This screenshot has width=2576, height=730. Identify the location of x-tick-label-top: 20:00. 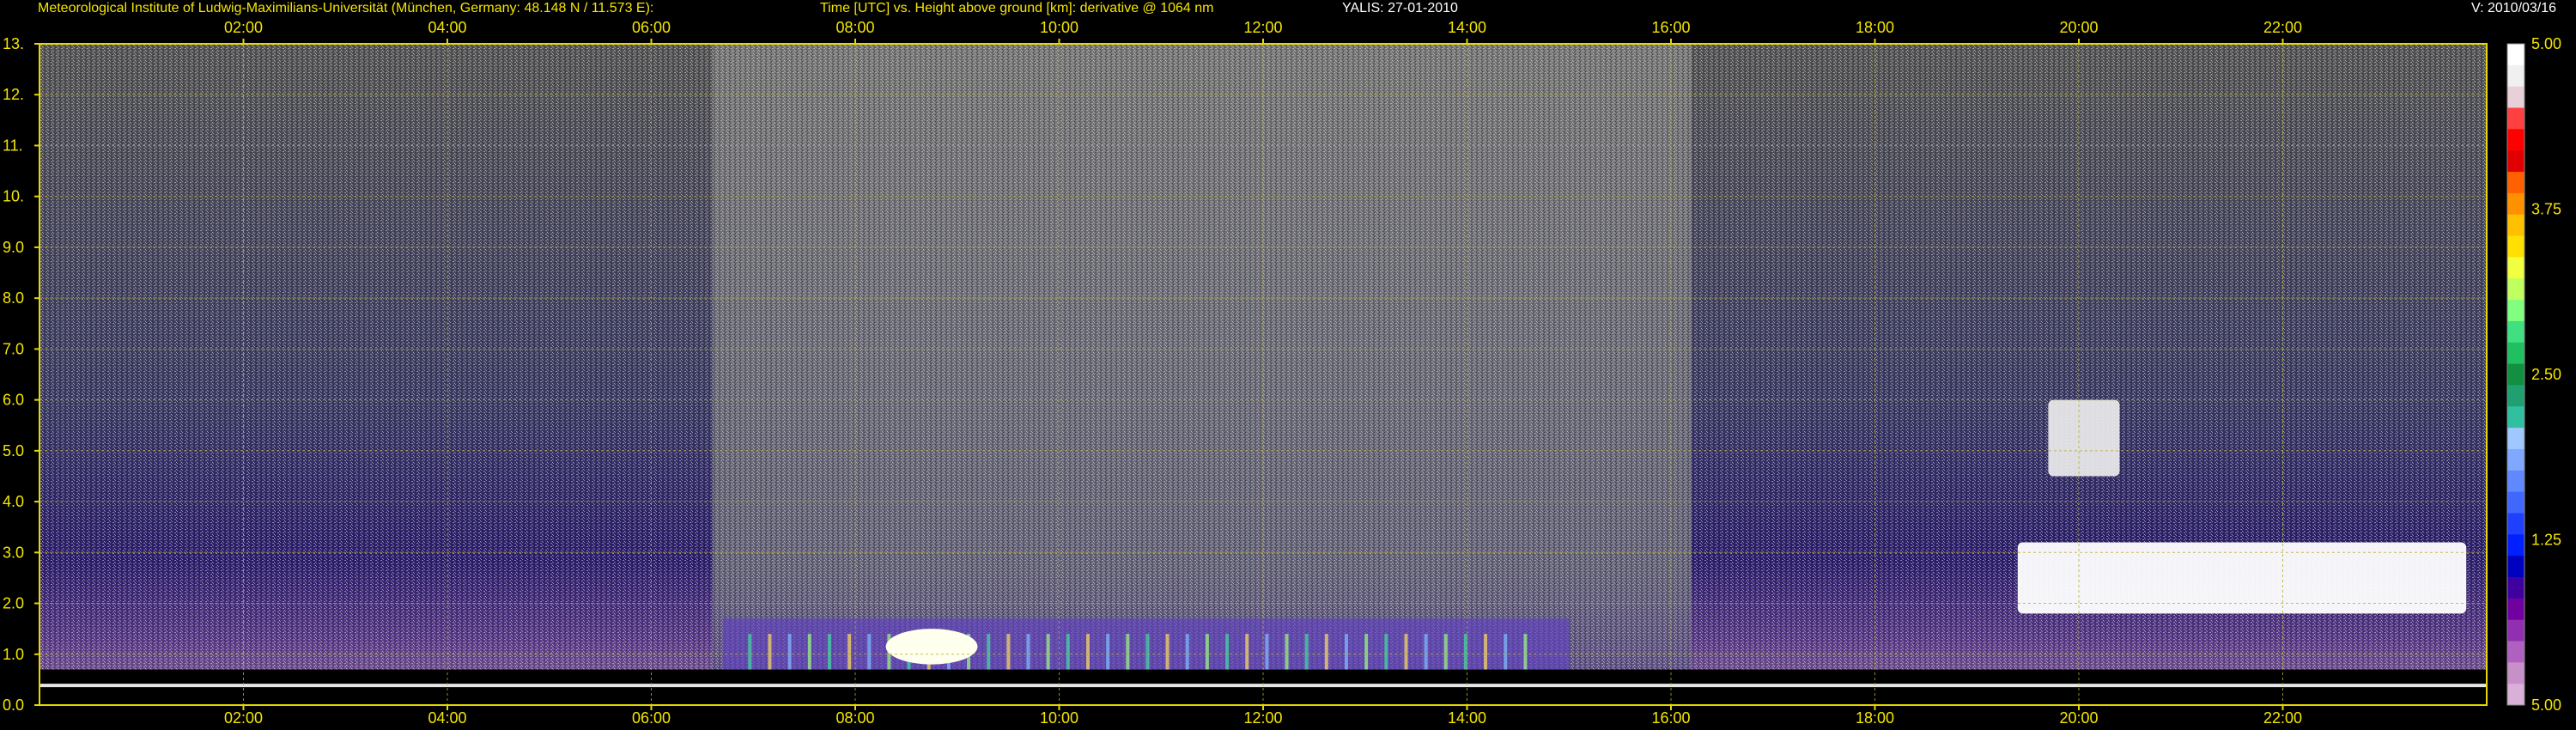
(2078, 27).